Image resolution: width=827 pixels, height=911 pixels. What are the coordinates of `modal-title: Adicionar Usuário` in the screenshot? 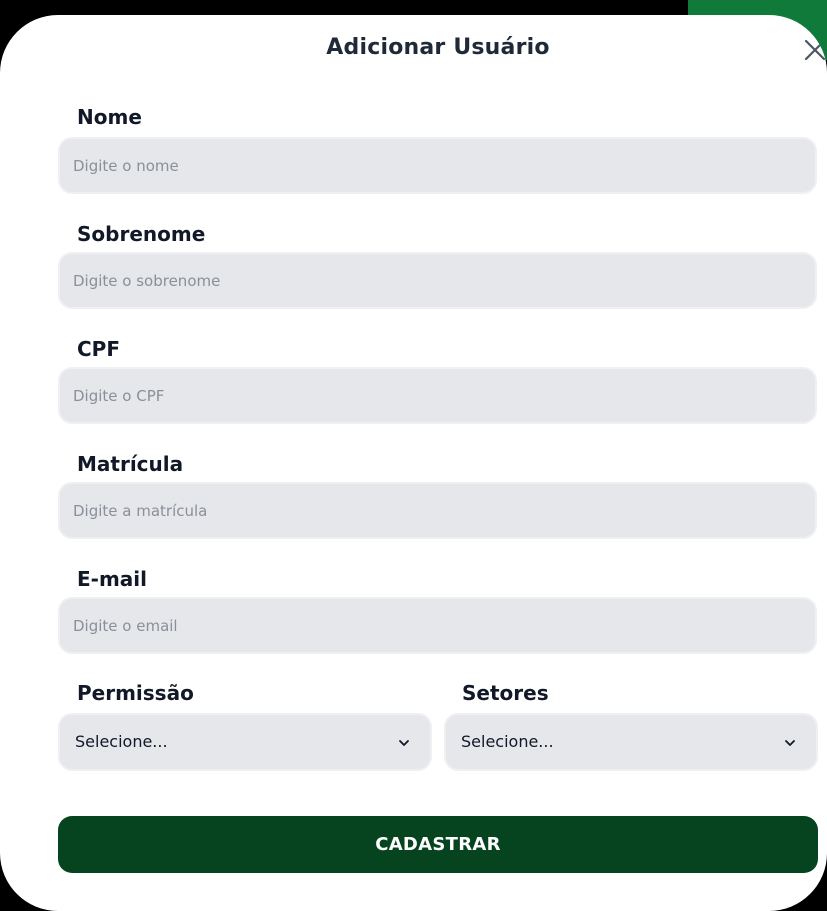 It's located at (438, 47).